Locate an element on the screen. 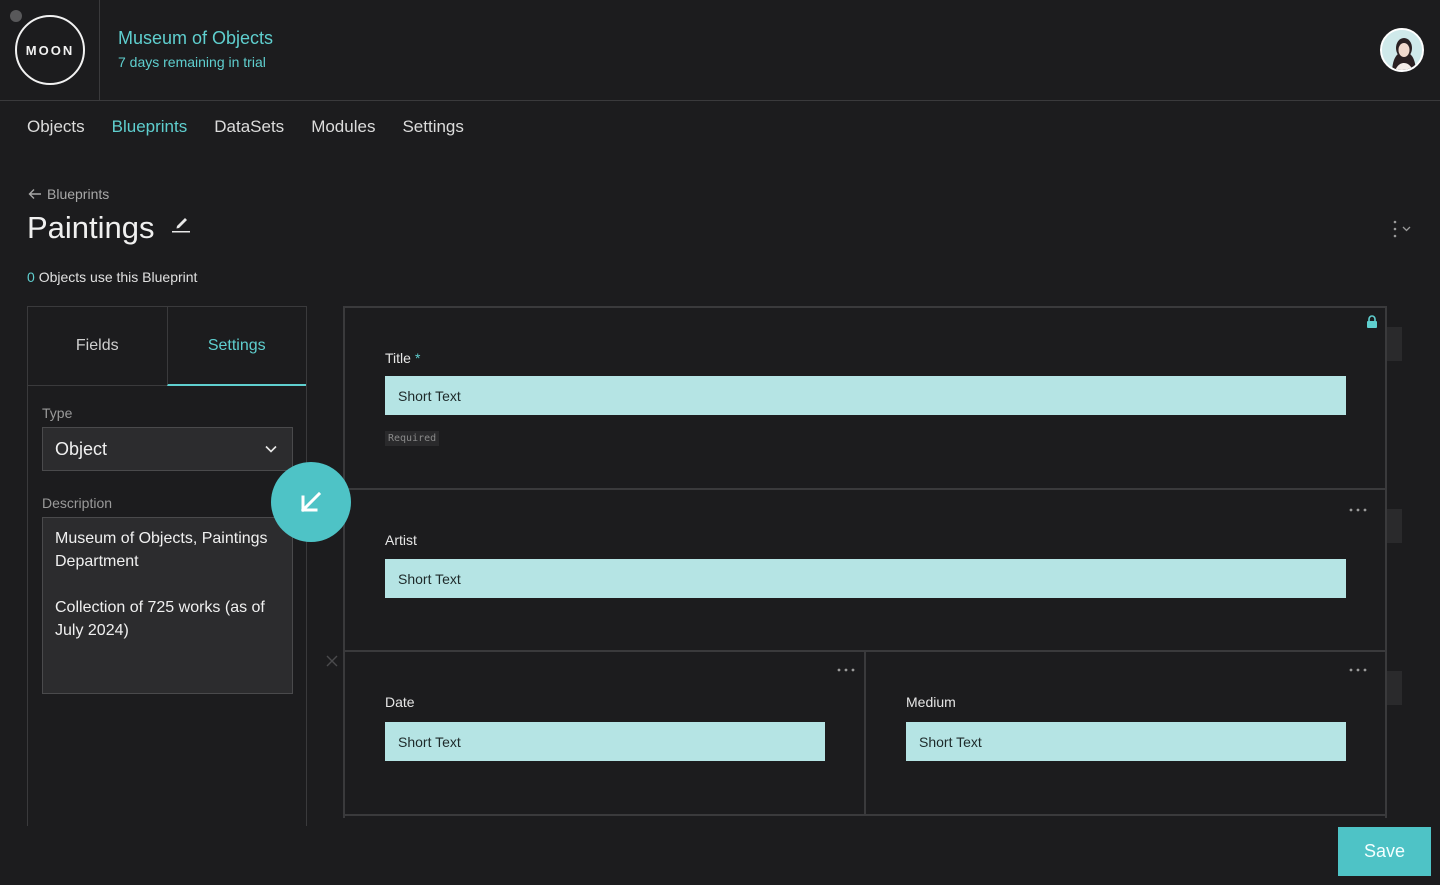 This screenshot has height=885, width=1440. page-title: Paintings is located at coordinates (91, 227).